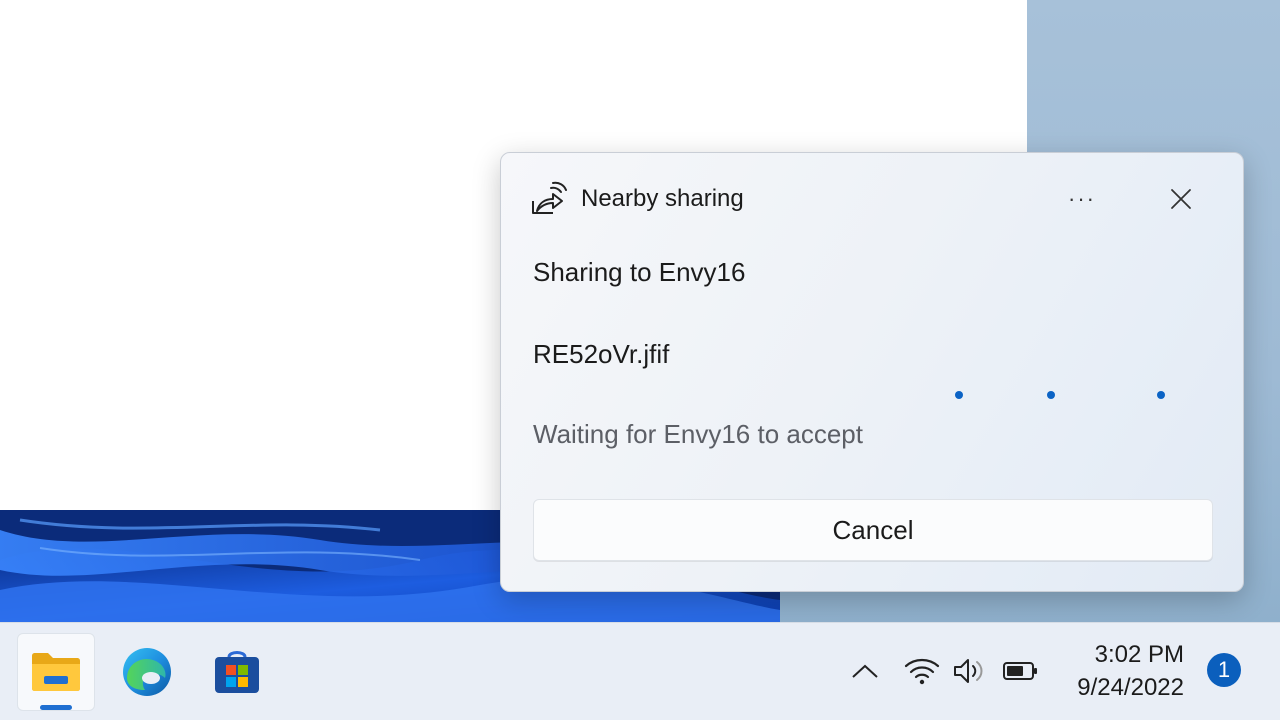  I want to click on folder-icon, so click(56, 672).